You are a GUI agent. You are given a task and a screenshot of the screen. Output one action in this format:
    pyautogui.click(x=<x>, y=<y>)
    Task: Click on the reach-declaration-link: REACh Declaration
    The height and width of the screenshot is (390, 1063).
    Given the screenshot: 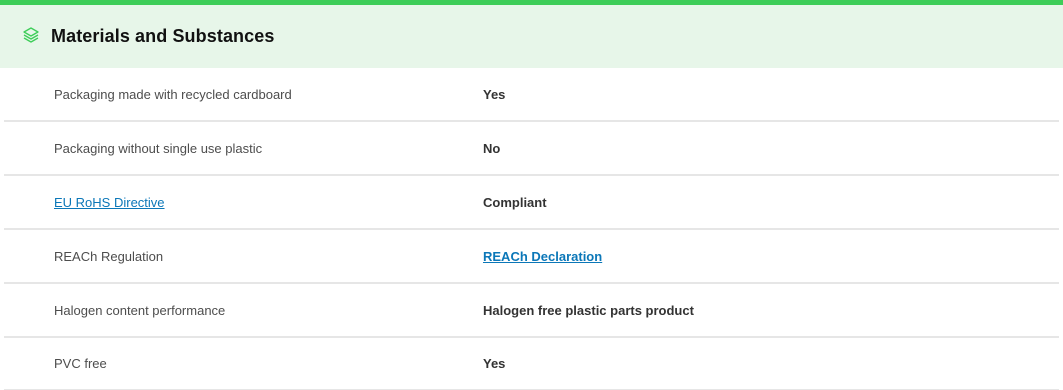 What is the action you would take?
    pyautogui.click(x=542, y=256)
    